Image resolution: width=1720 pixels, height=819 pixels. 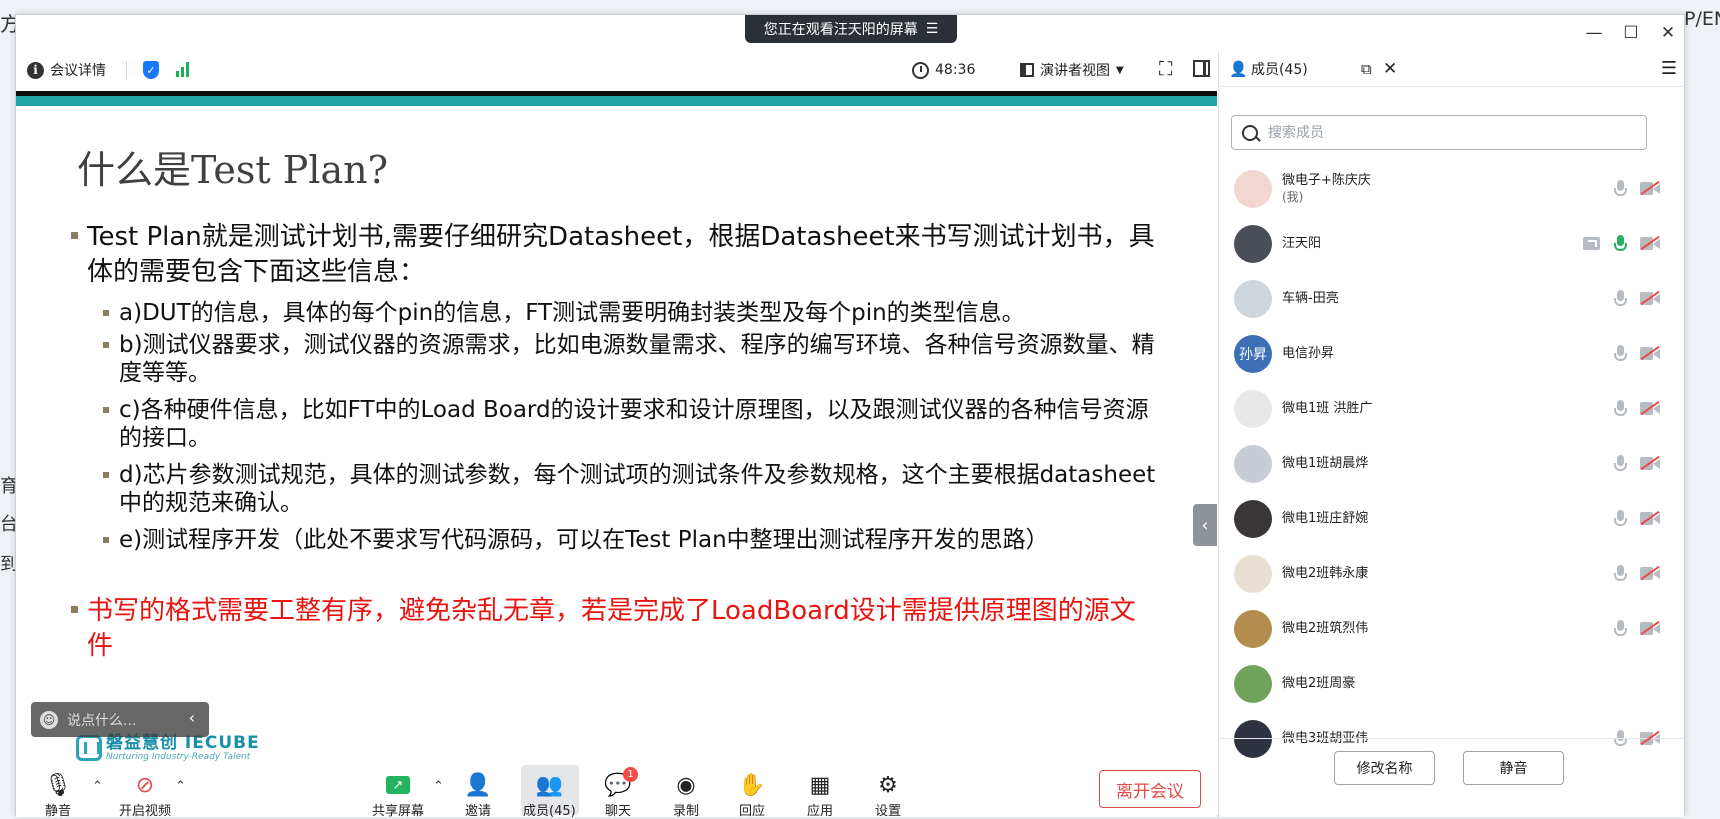 What do you see at coordinates (888, 795) in the screenshot?
I see `settings-button: ⚙ 设置` at bounding box center [888, 795].